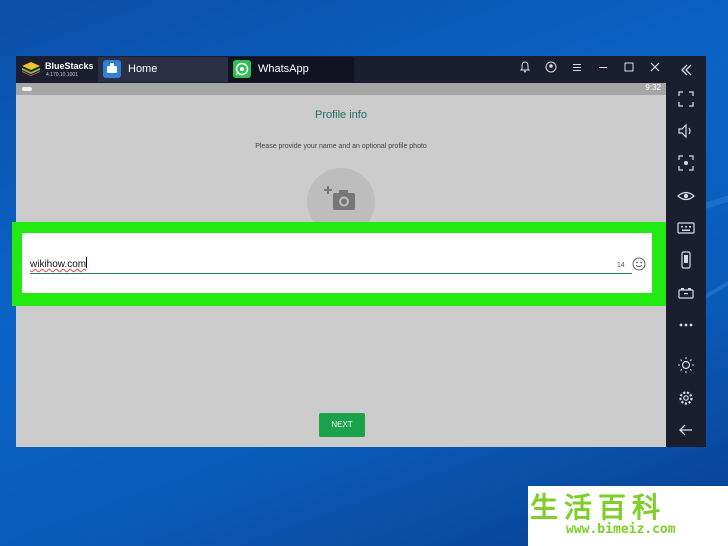 This screenshot has height=546, width=728. Describe the element at coordinates (598, 507) in the screenshot. I see `watermark-chinese: 生活百科` at that location.